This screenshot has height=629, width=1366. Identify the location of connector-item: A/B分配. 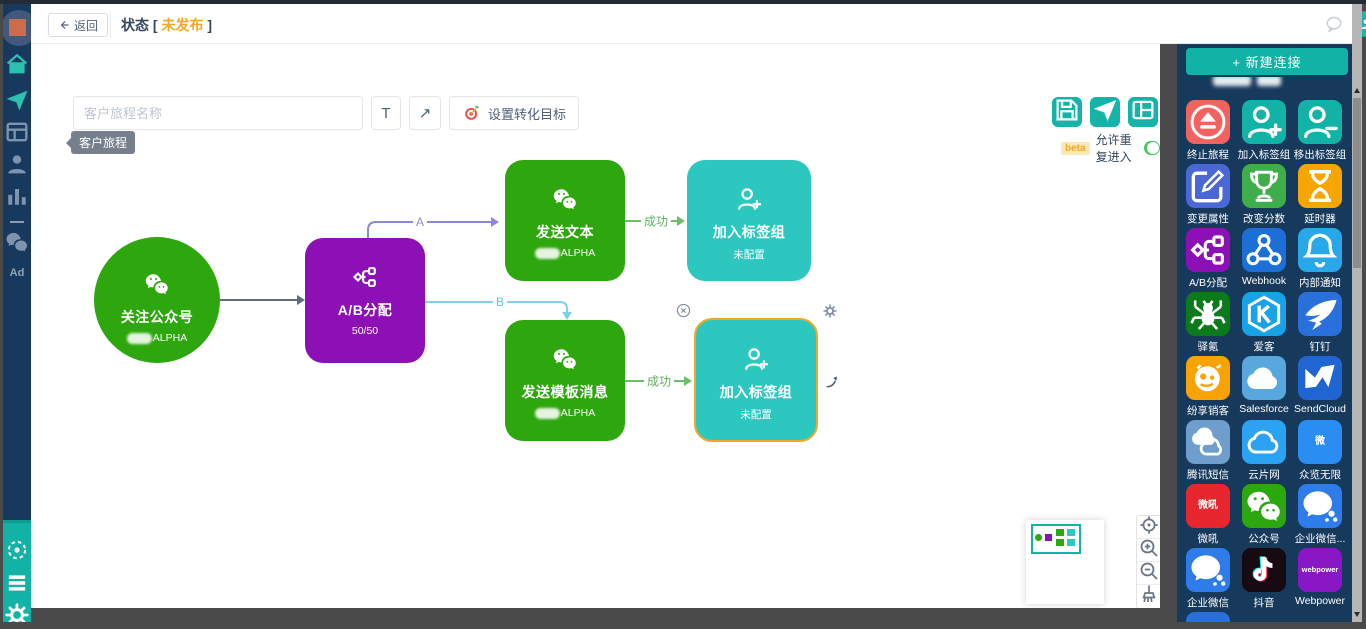
(1208, 259).